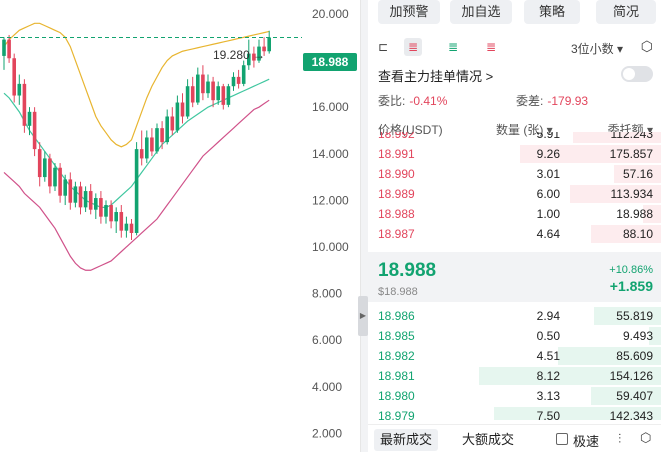 This screenshot has width=661, height=452. What do you see at coordinates (239, 55) in the screenshot?
I see `high-price-marker: 19.280 →` at bounding box center [239, 55].